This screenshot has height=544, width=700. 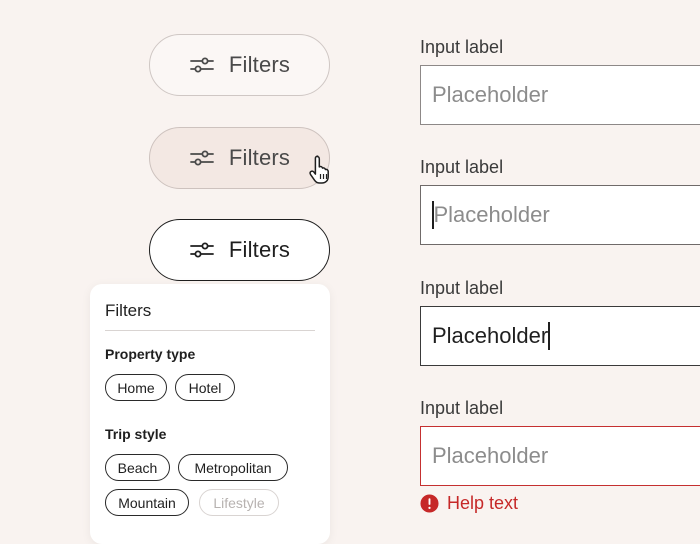 What do you see at coordinates (136, 387) in the screenshot?
I see `chip-home: Home` at bounding box center [136, 387].